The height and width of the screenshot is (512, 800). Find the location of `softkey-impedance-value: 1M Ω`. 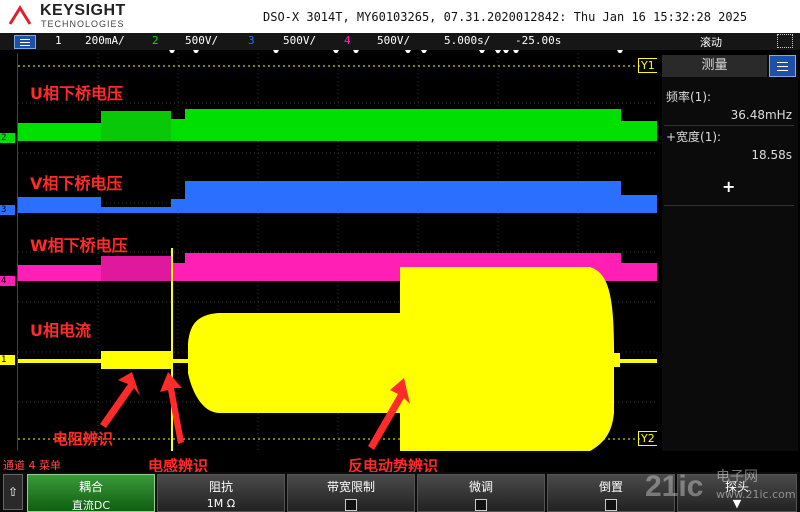

softkey-impedance-value: 1M Ω is located at coordinates (221, 503).